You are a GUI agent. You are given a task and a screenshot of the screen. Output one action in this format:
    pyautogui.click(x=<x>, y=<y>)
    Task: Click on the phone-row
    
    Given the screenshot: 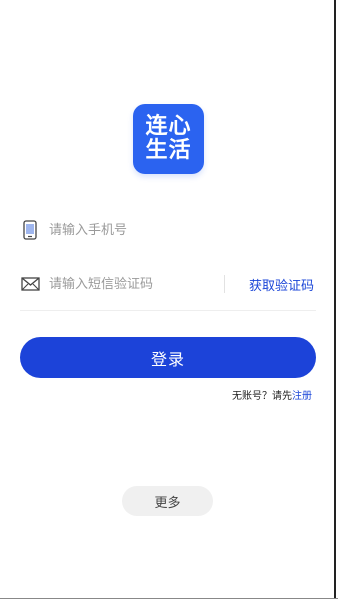 What is the action you would take?
    pyautogui.click(x=168, y=231)
    